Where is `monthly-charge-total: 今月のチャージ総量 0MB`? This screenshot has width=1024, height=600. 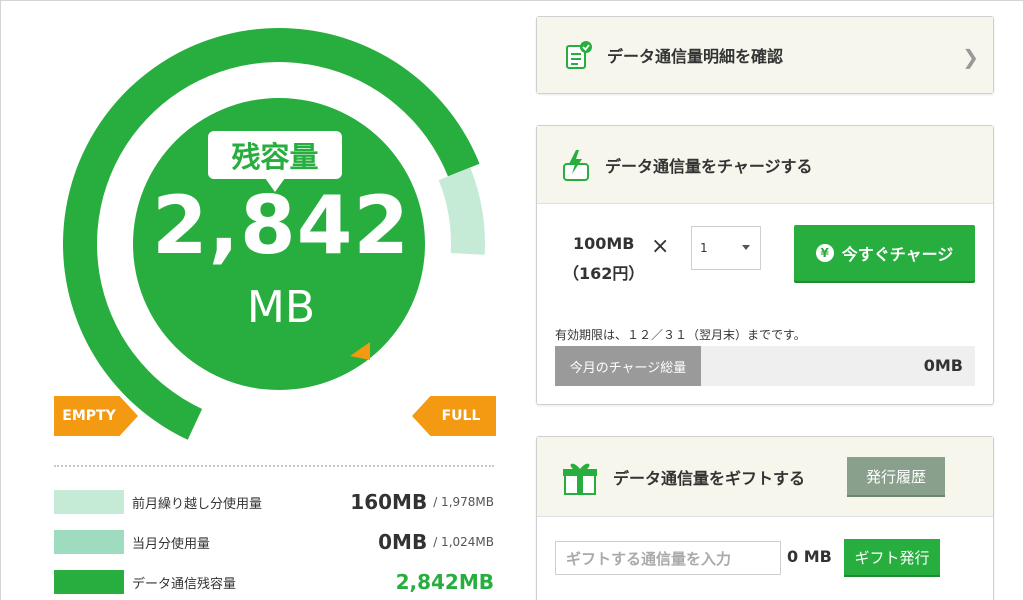 monthly-charge-total: 今月のチャージ総量 0MB is located at coordinates (765, 366).